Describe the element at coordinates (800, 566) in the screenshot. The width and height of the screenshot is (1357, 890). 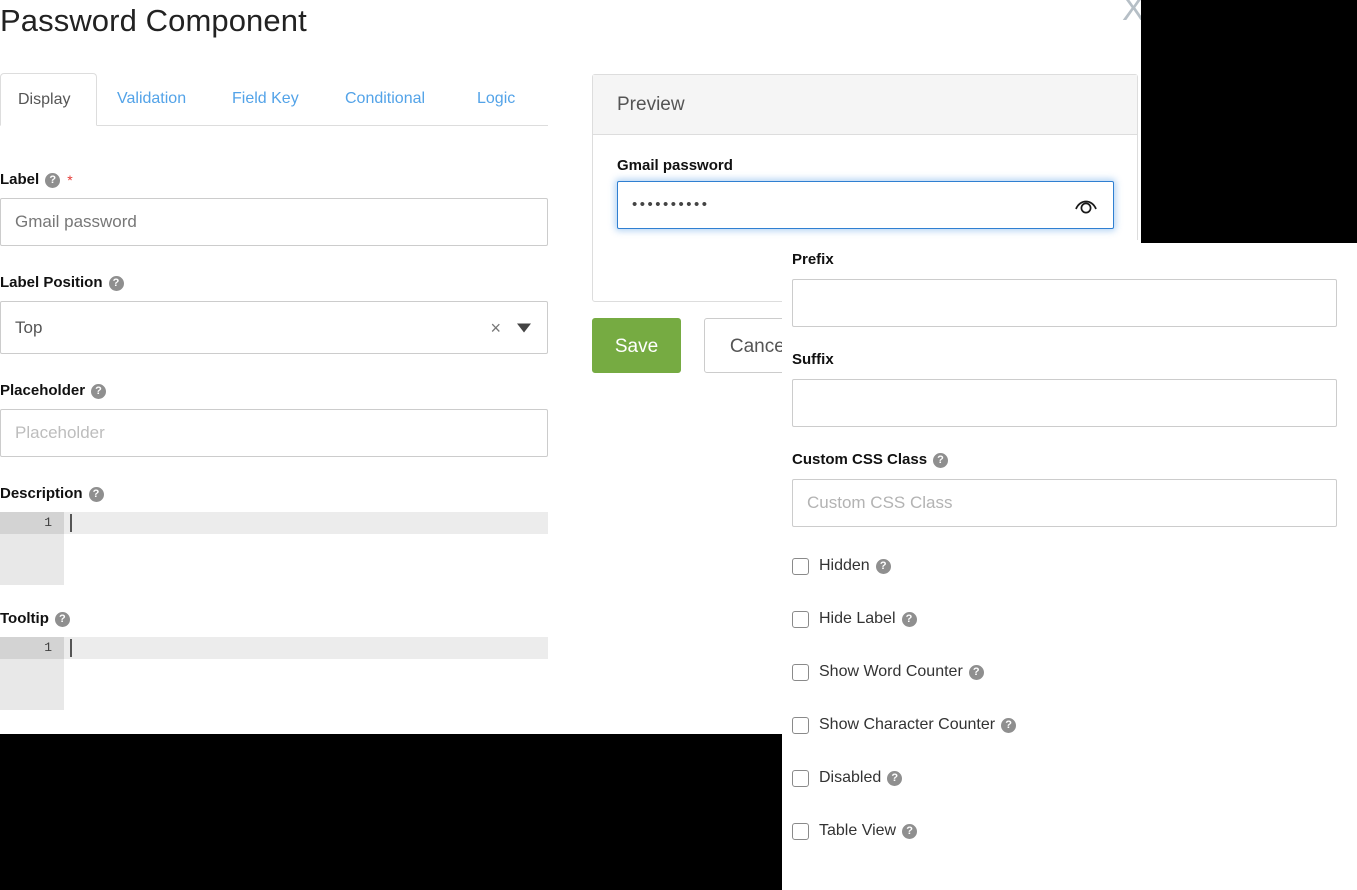
I see `checkbox-hidden` at that location.